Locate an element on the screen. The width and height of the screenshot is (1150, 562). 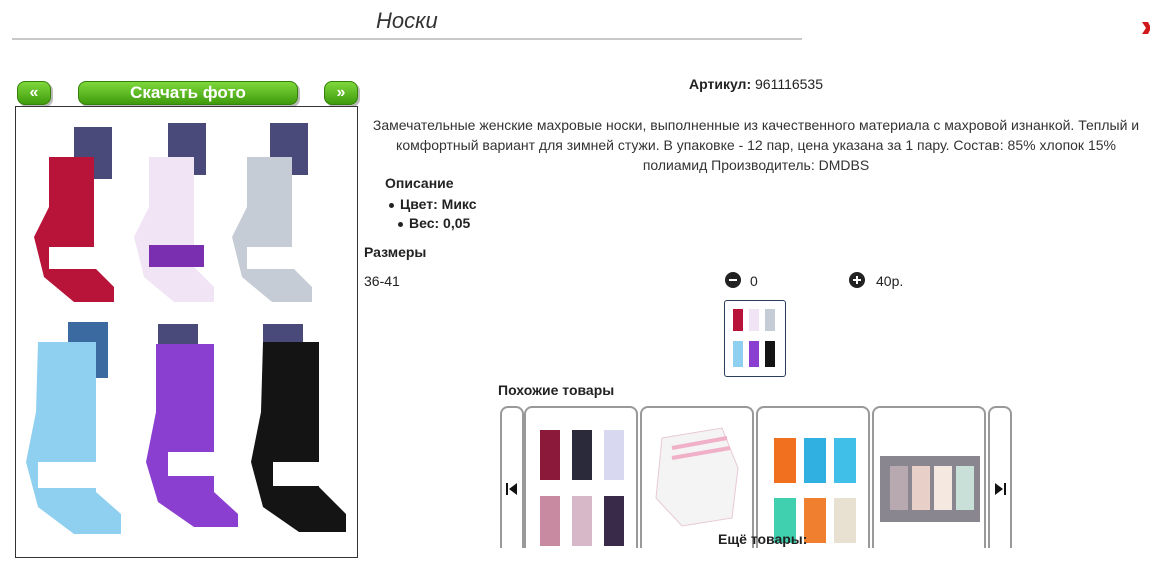
similar-products-heading: Похожие товары is located at coordinates (556, 390).